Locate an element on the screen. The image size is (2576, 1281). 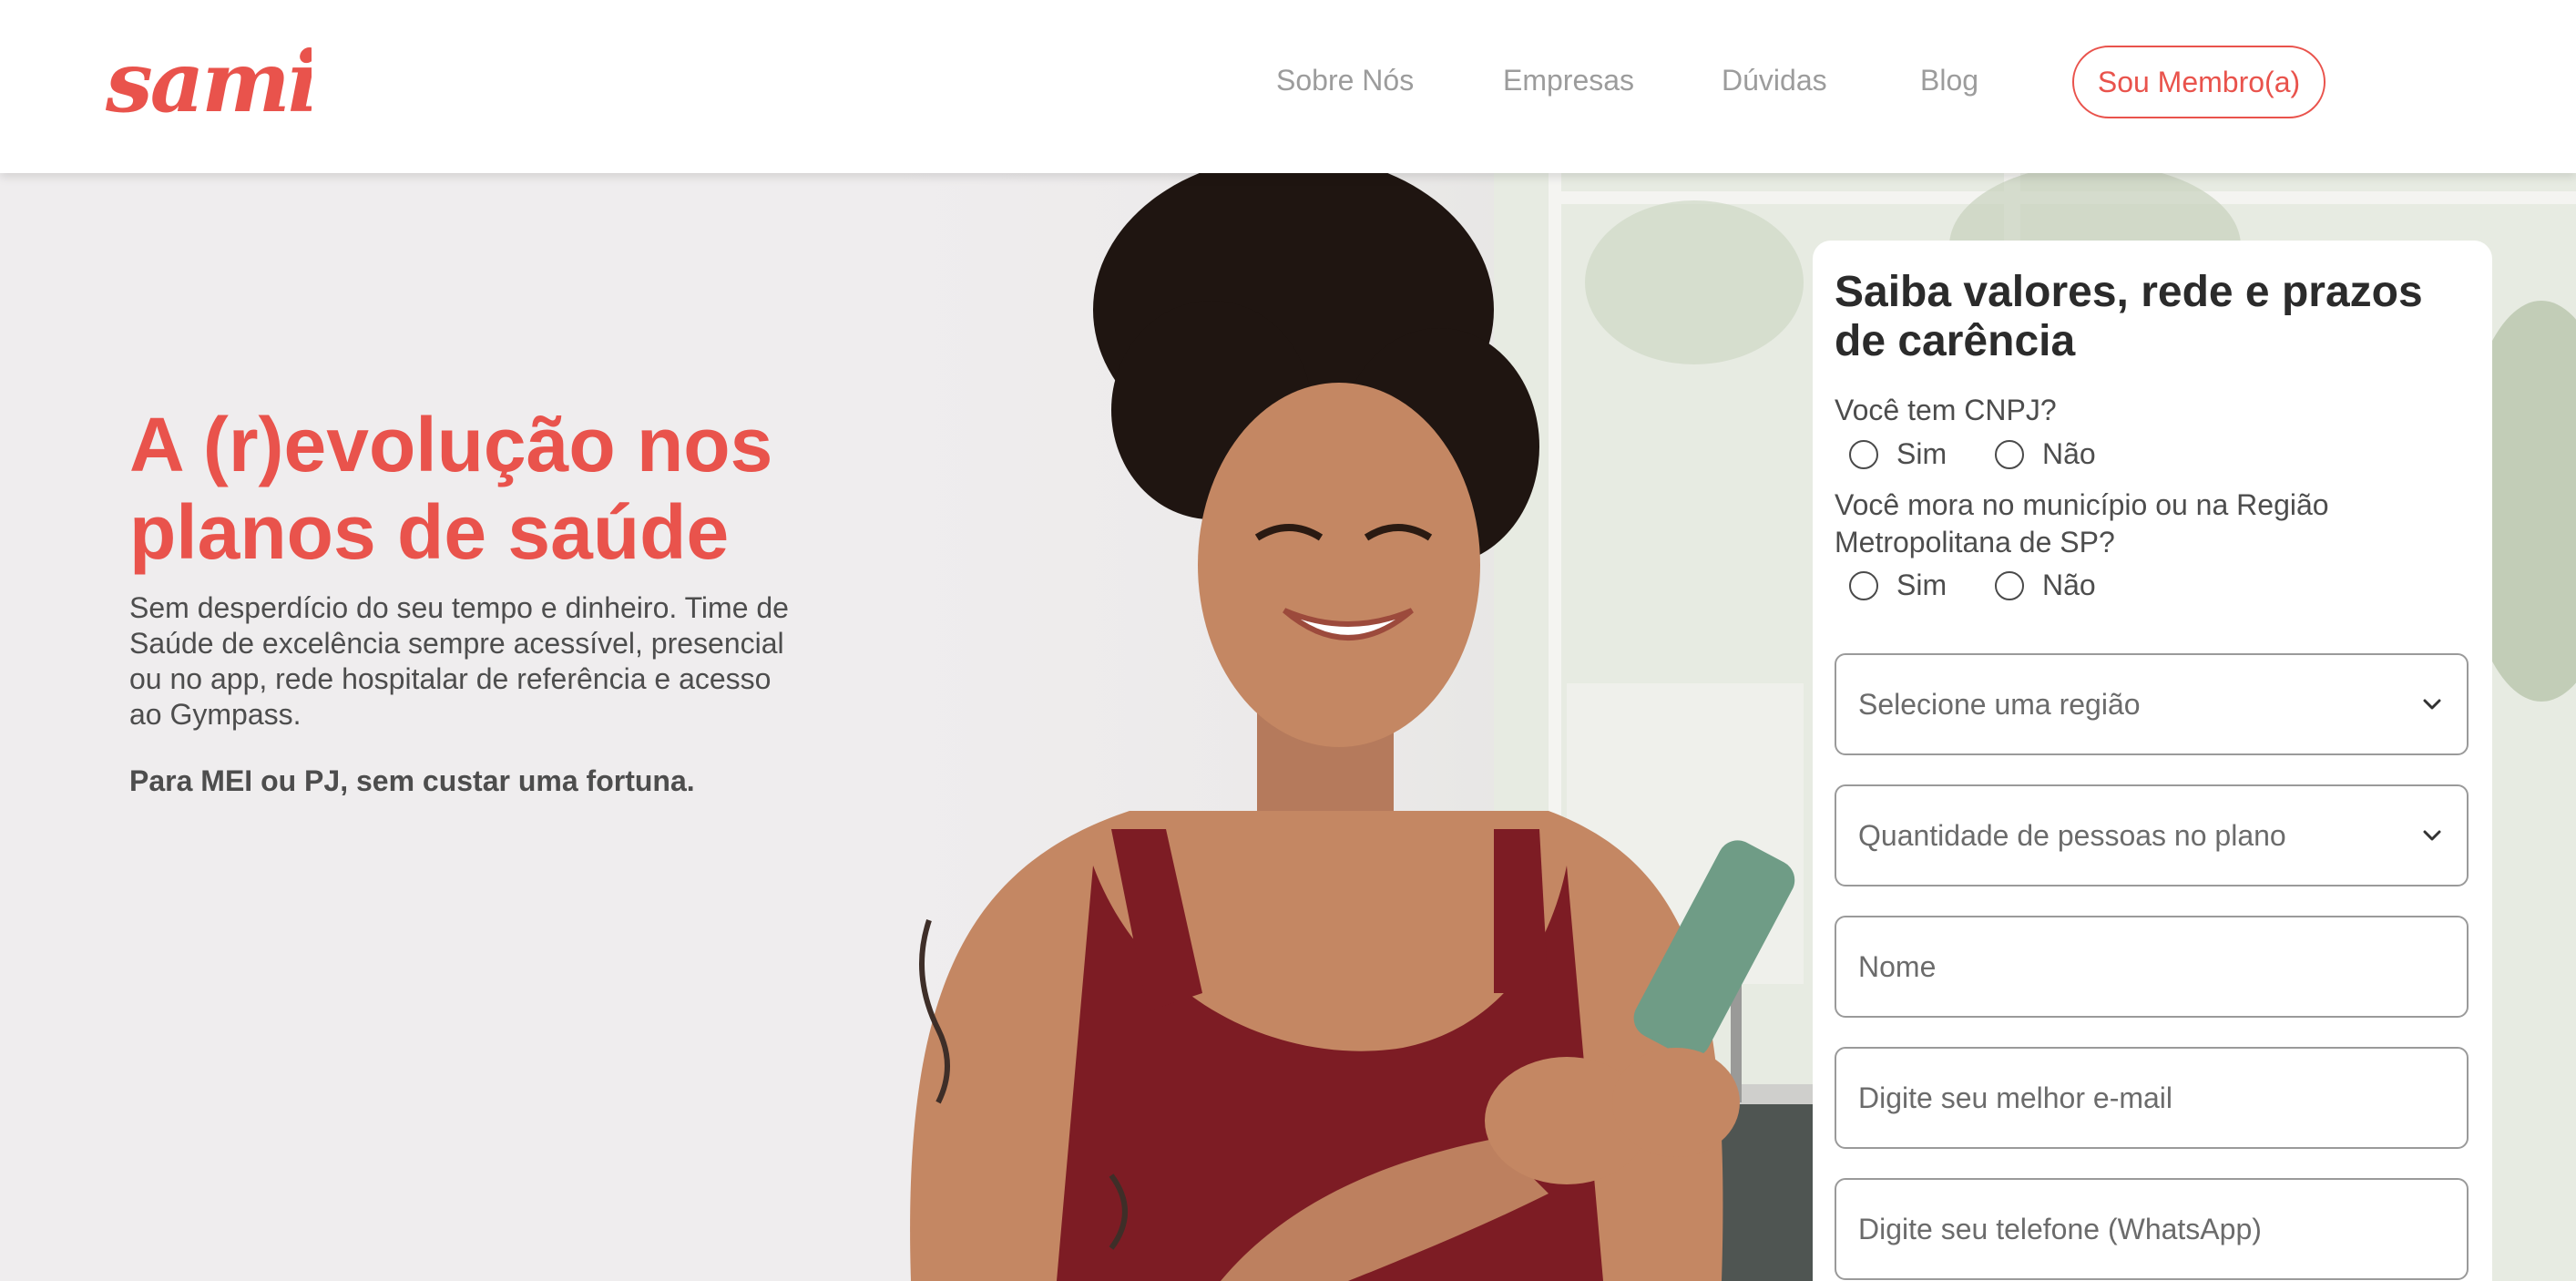
foliage is located at coordinates (1694, 282).